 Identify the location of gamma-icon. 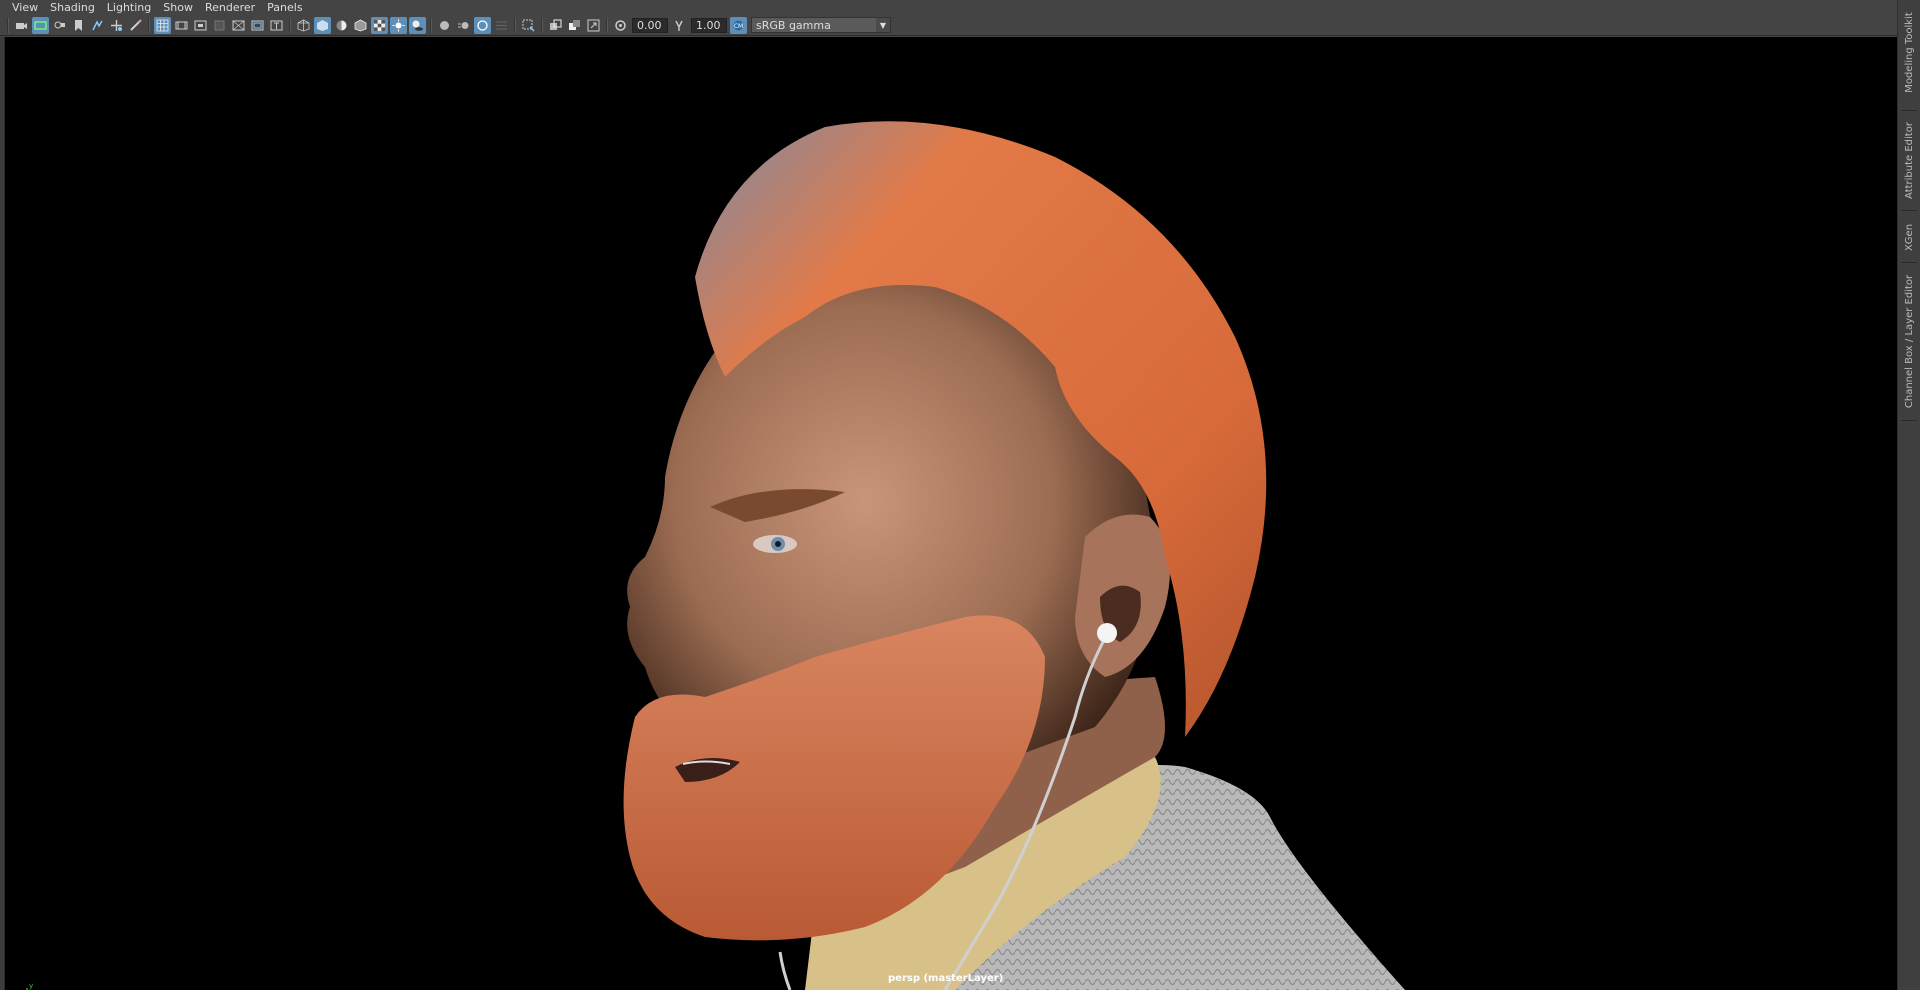
(679, 25).